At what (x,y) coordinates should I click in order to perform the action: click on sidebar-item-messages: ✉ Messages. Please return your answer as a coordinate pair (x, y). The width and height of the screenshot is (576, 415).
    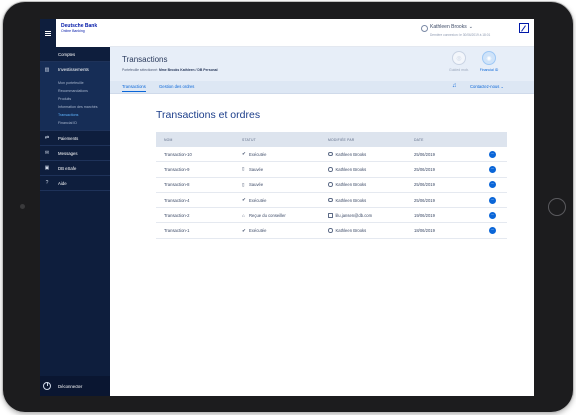
    Looking at the image, I should click on (75, 153).